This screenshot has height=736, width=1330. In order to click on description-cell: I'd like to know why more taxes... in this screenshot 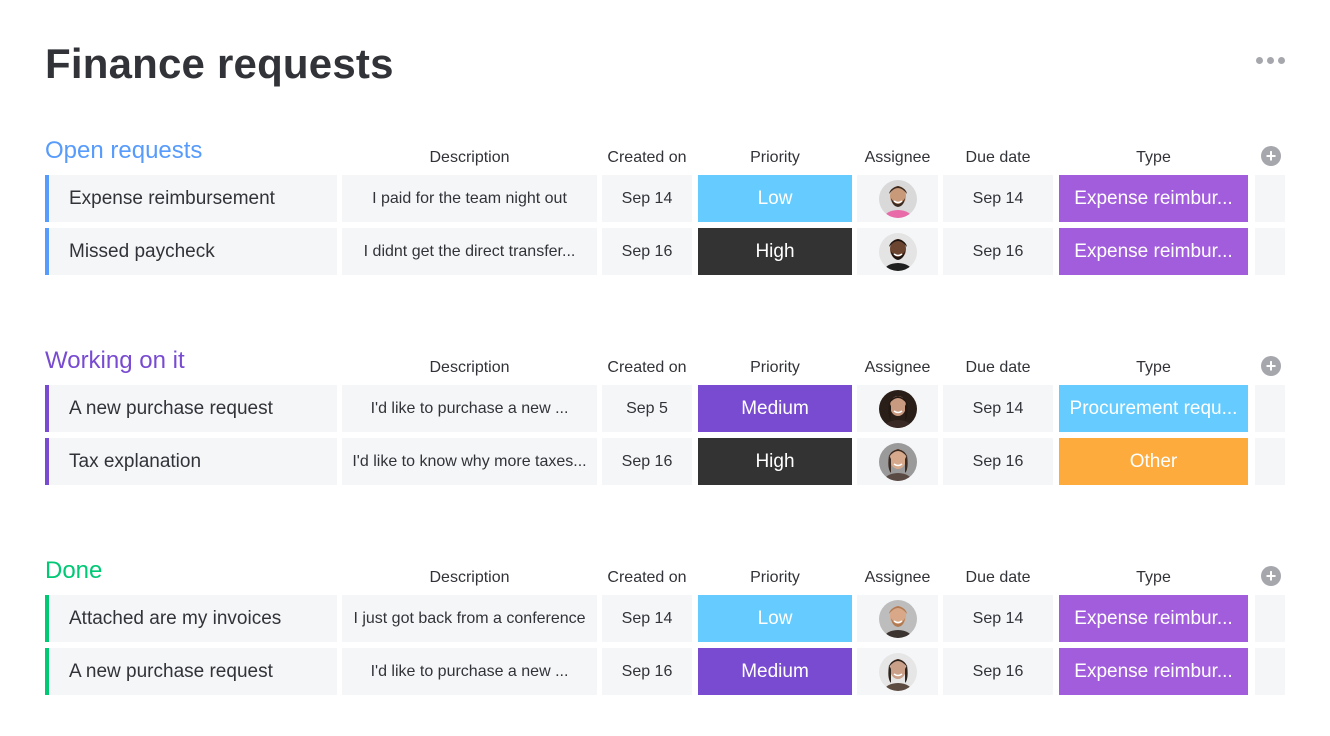, I will do `click(469, 461)`.